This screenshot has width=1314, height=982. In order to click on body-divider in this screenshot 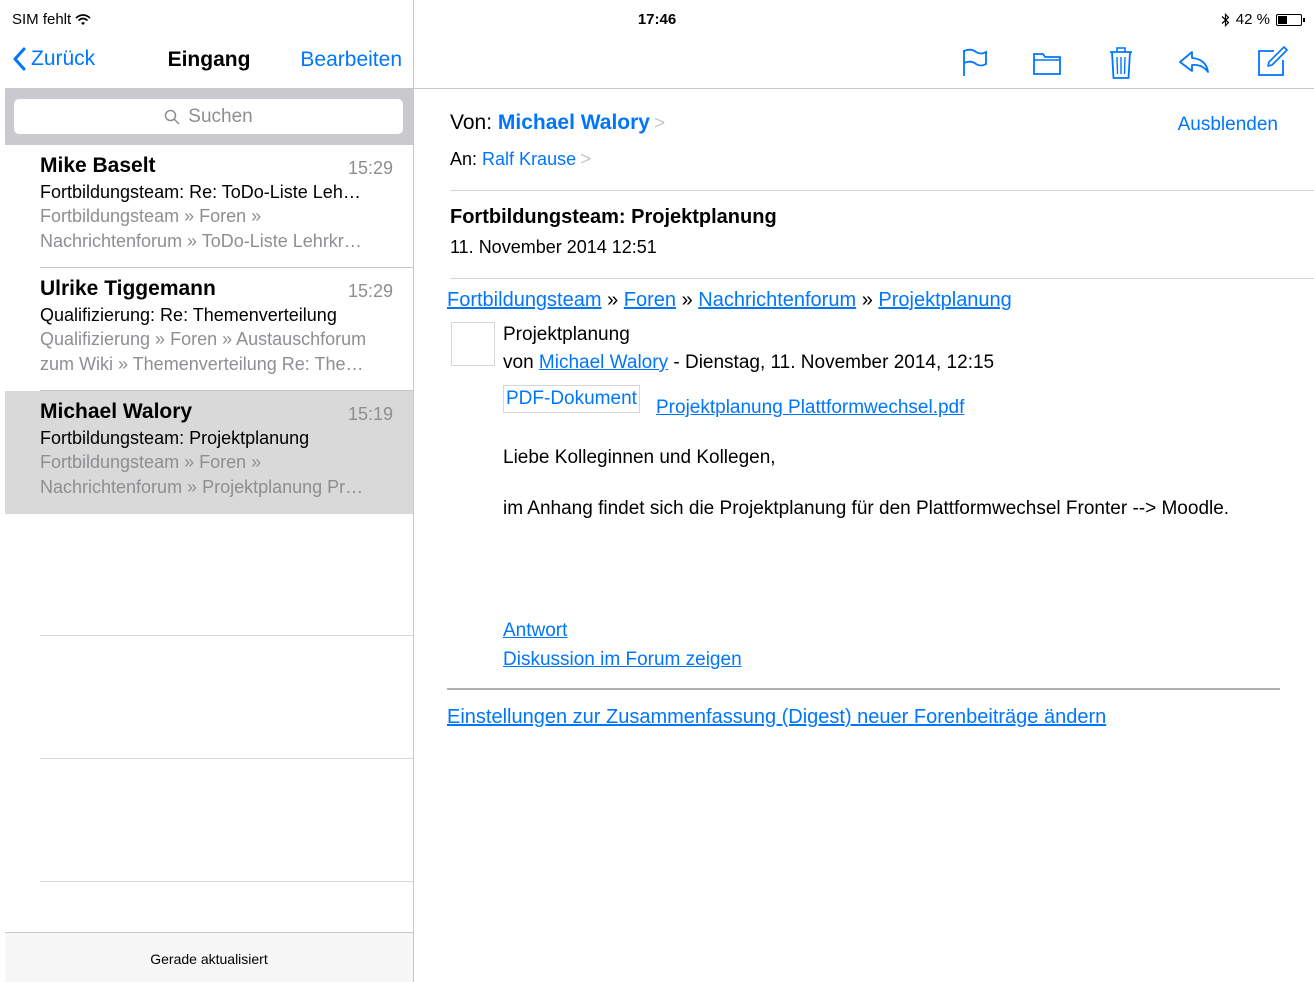, I will do `click(863, 689)`.